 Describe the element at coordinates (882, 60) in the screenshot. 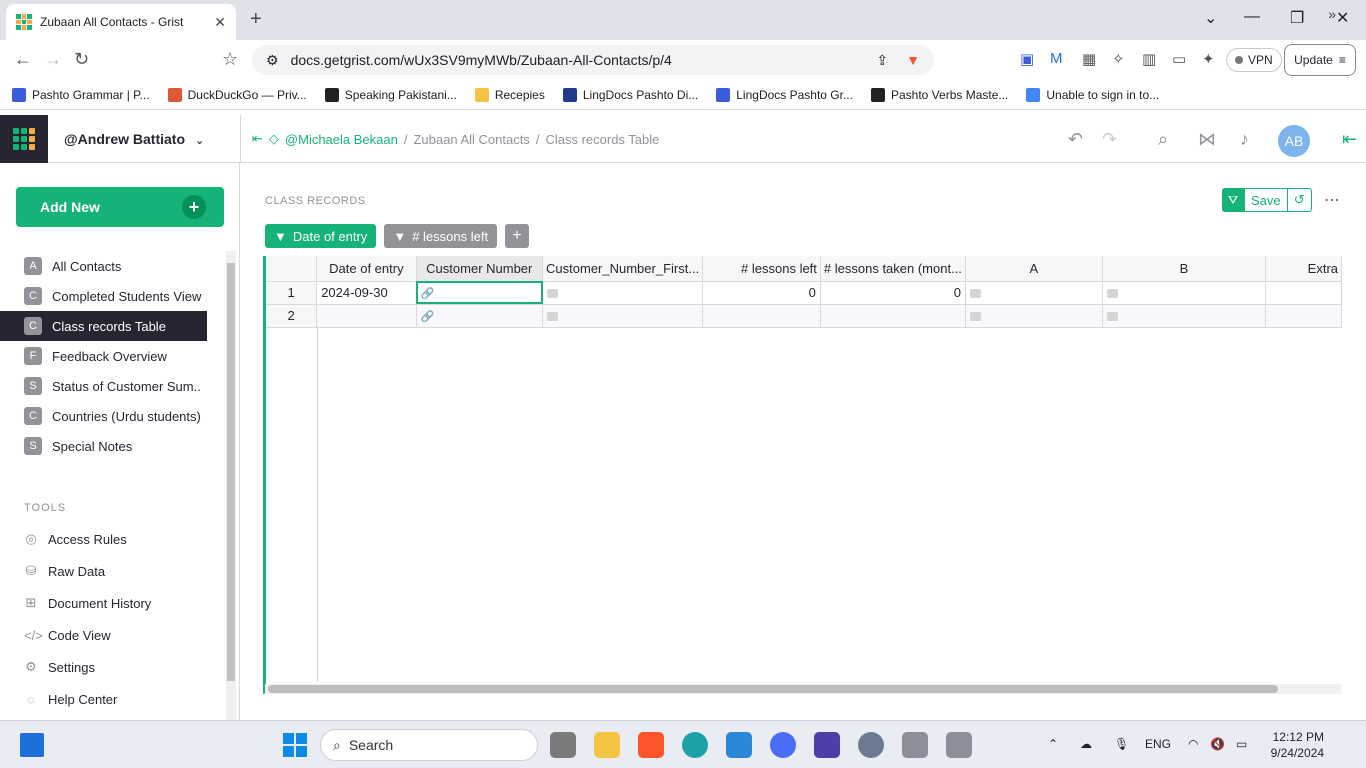

I see `share-icon: ⇪` at that location.